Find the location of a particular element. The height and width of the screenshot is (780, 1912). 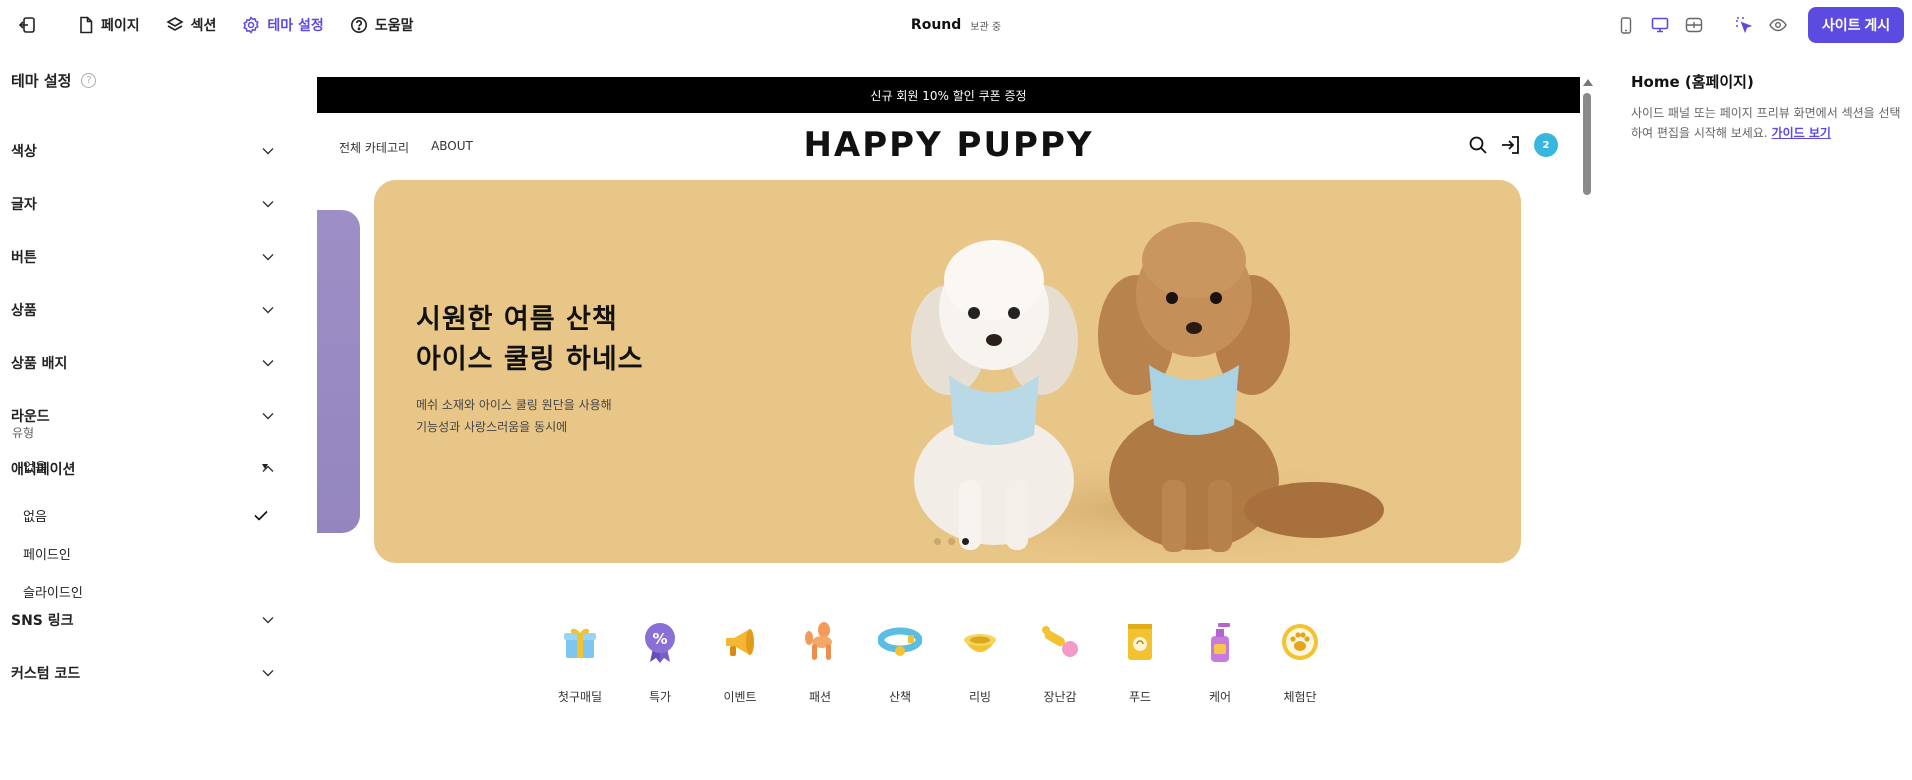

layers-icon is located at coordinates (175, 24).